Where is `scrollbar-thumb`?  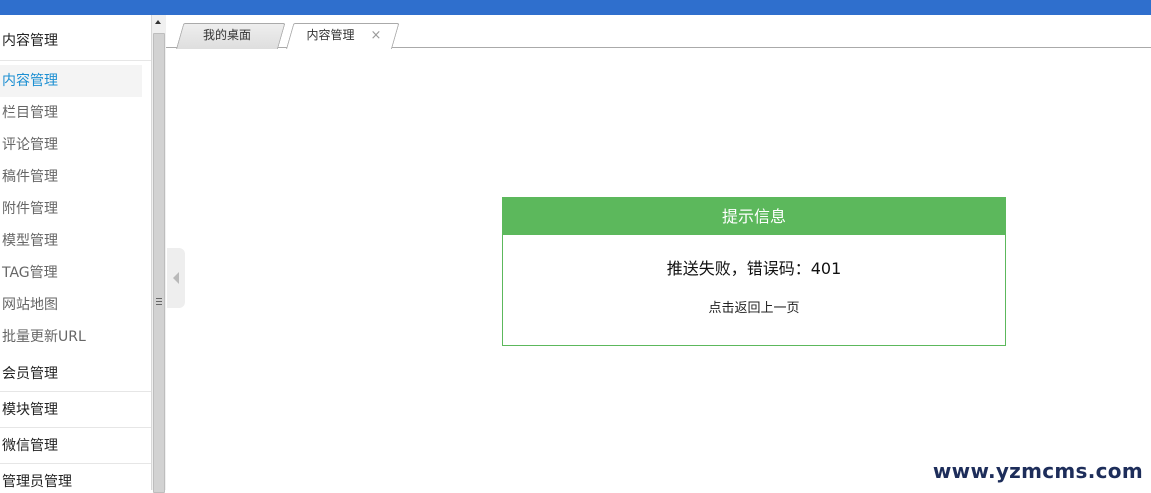 scrollbar-thumb is located at coordinates (159, 263).